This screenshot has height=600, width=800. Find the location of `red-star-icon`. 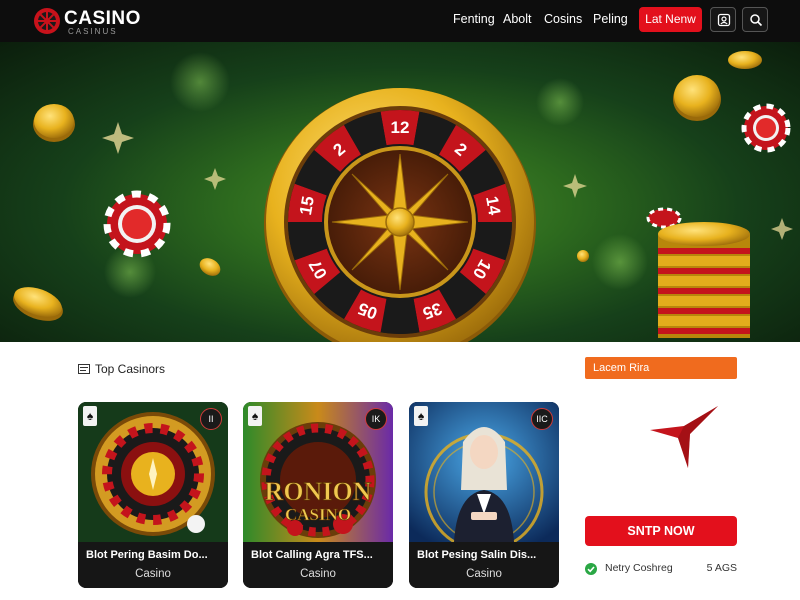

red-star-icon is located at coordinates (684, 437).